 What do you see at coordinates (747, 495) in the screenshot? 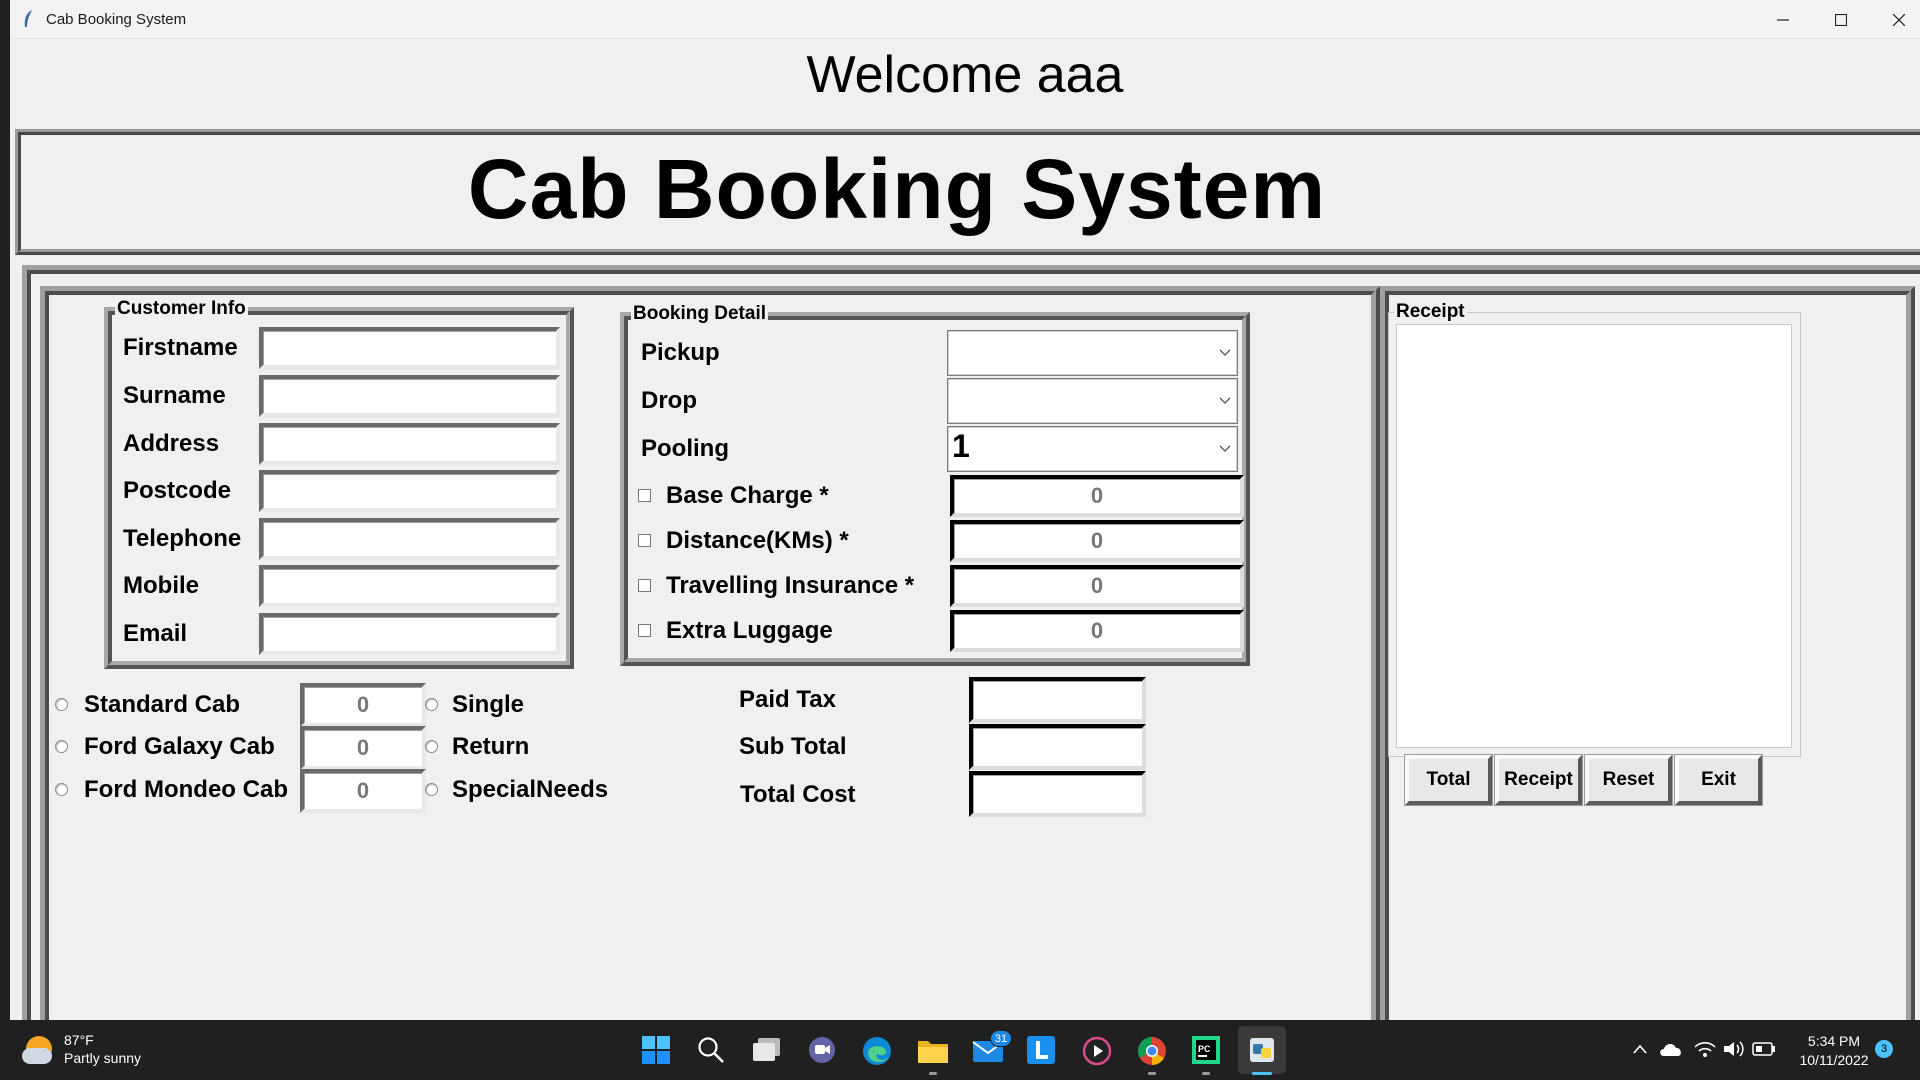
I see `base-charge-label: Base Charge *` at bounding box center [747, 495].